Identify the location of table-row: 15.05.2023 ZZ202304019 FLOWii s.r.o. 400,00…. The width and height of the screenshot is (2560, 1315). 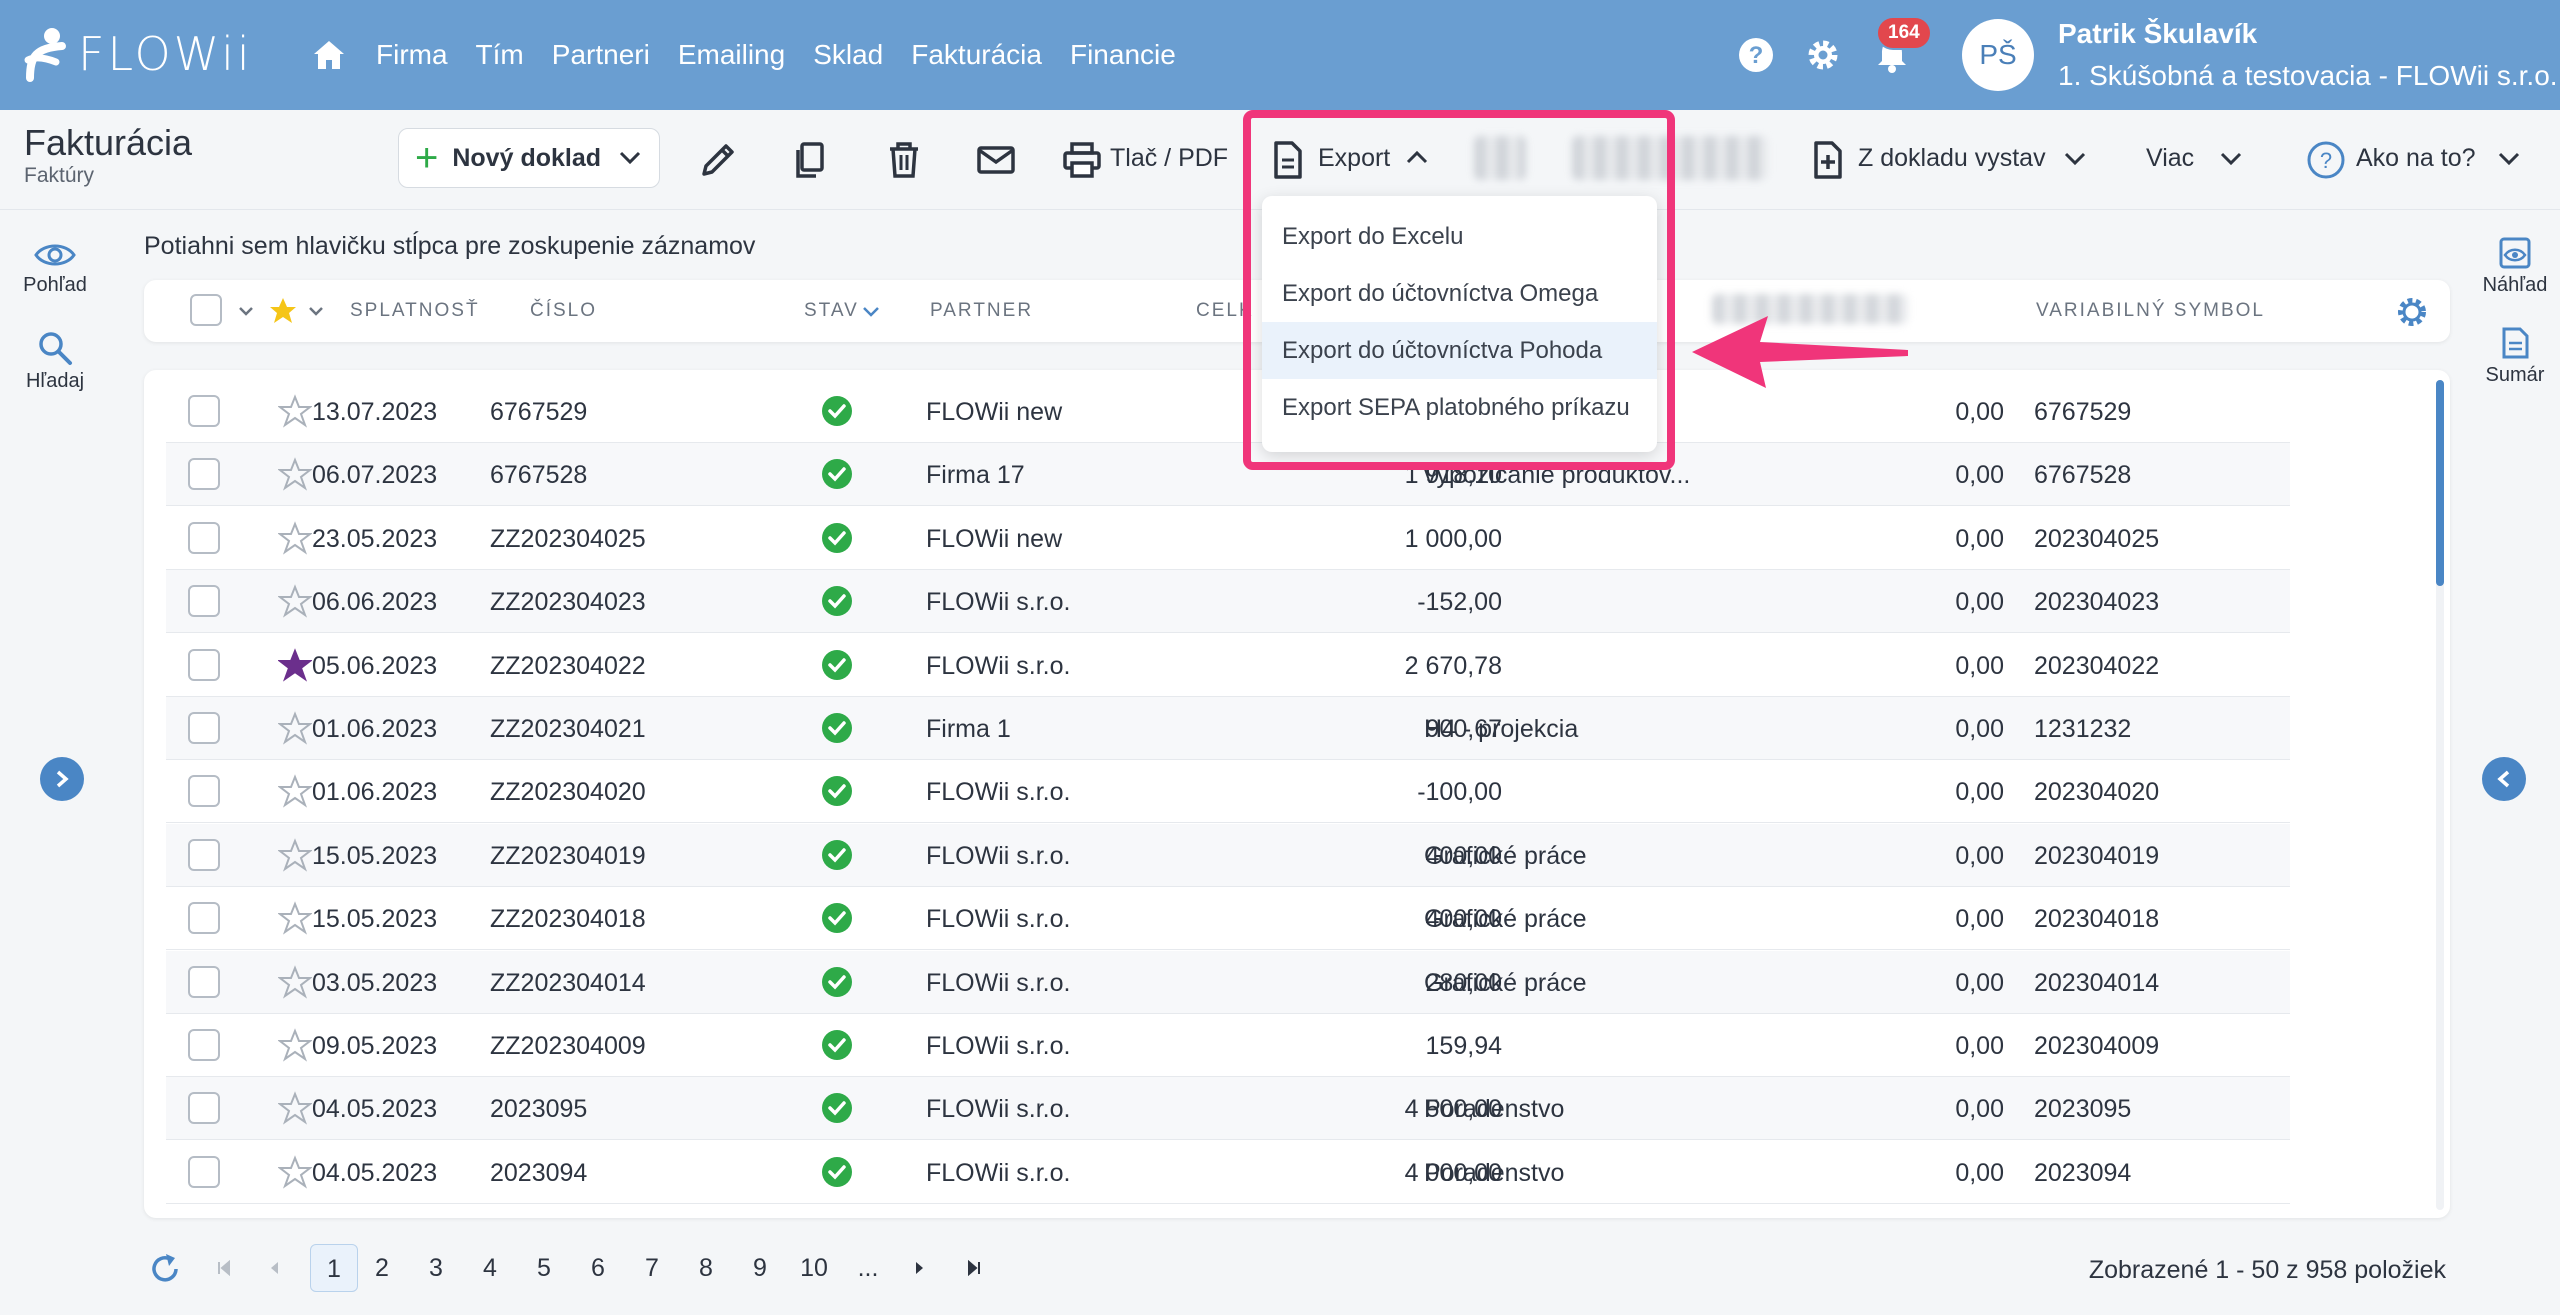
(1228, 855).